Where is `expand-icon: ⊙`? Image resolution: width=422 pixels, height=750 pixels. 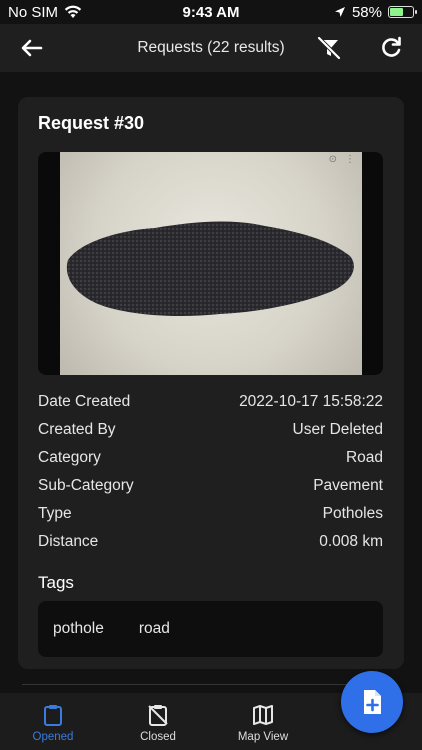 expand-icon: ⊙ is located at coordinates (333, 159).